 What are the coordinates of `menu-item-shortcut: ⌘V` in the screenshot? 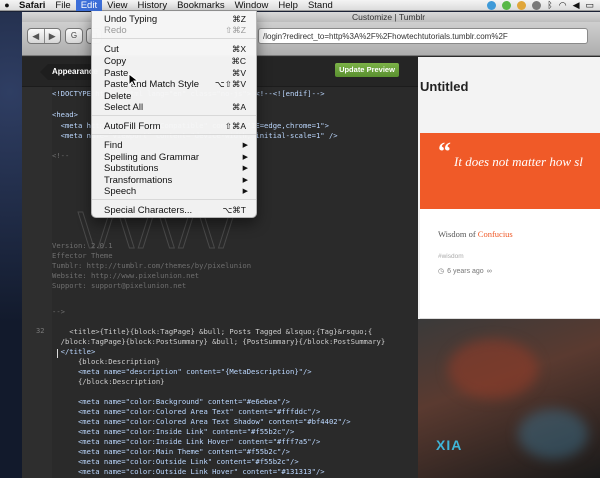 It's located at (238, 73).